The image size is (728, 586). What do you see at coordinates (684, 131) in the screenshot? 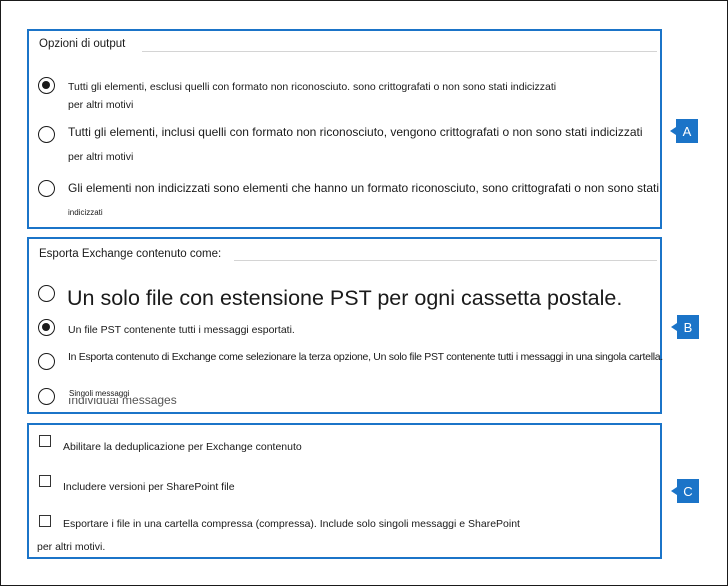
I see `callout-badge-a: A` at bounding box center [684, 131].